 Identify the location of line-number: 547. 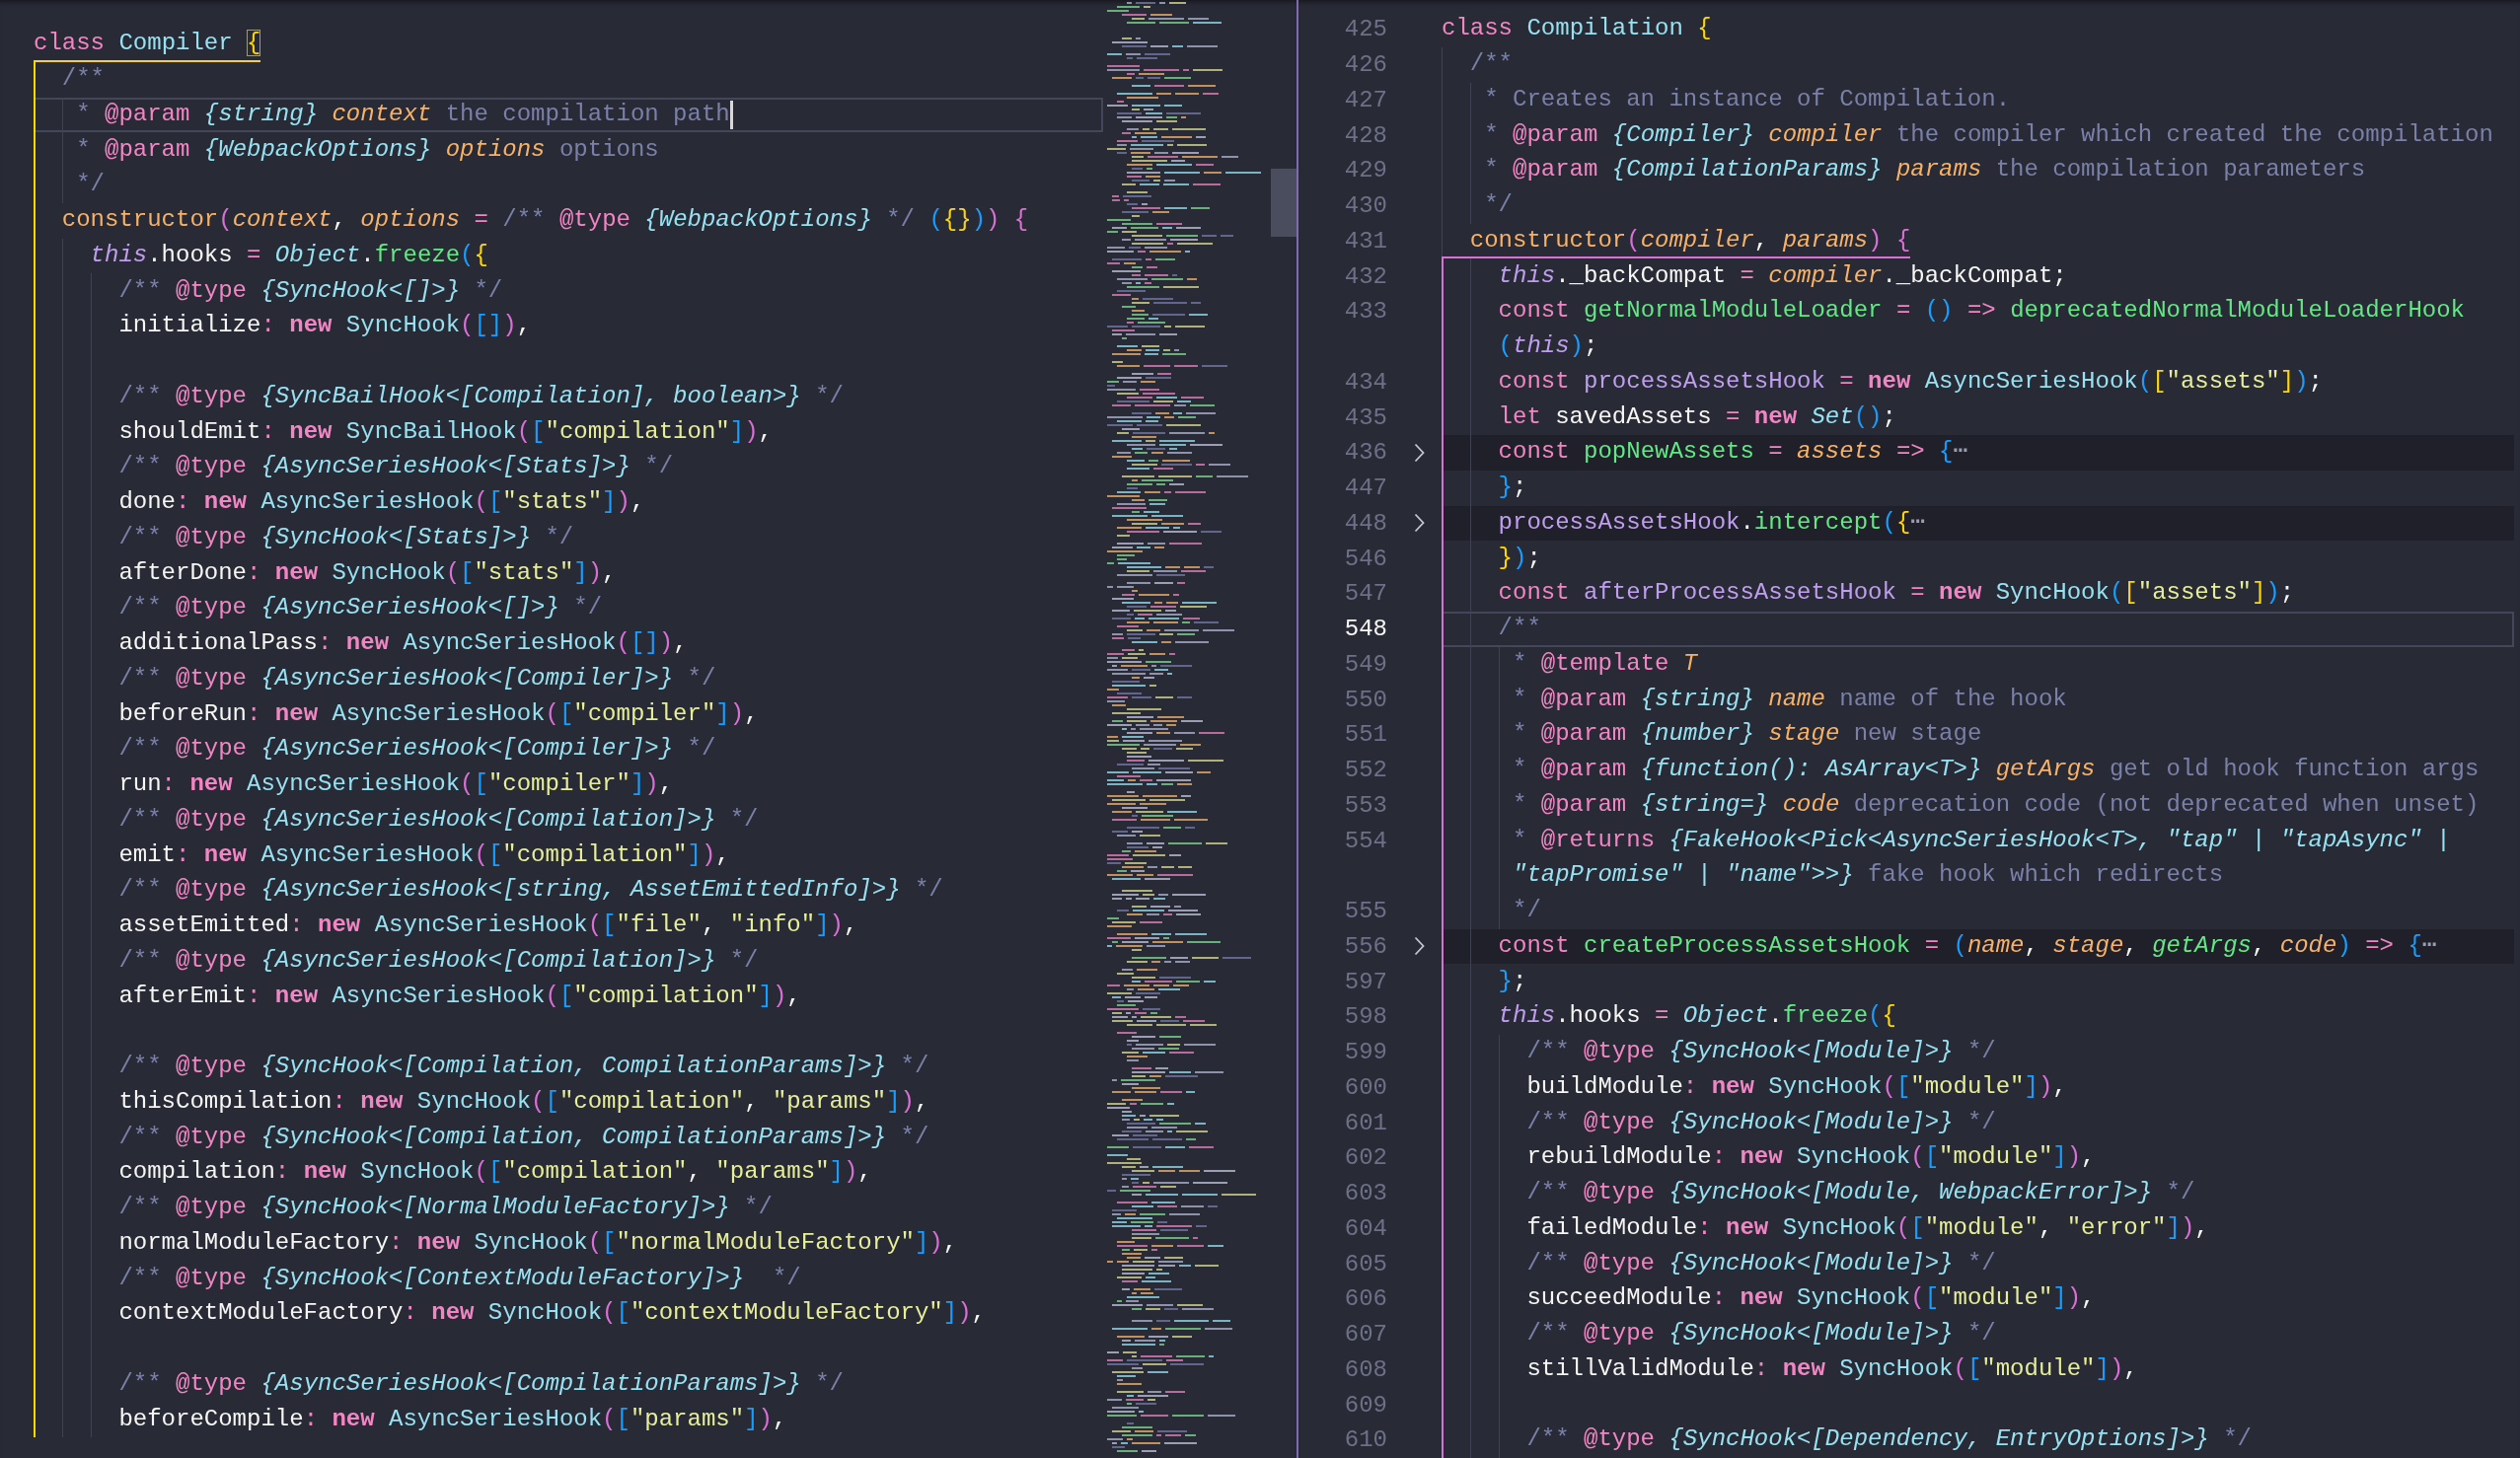
(1365, 594).